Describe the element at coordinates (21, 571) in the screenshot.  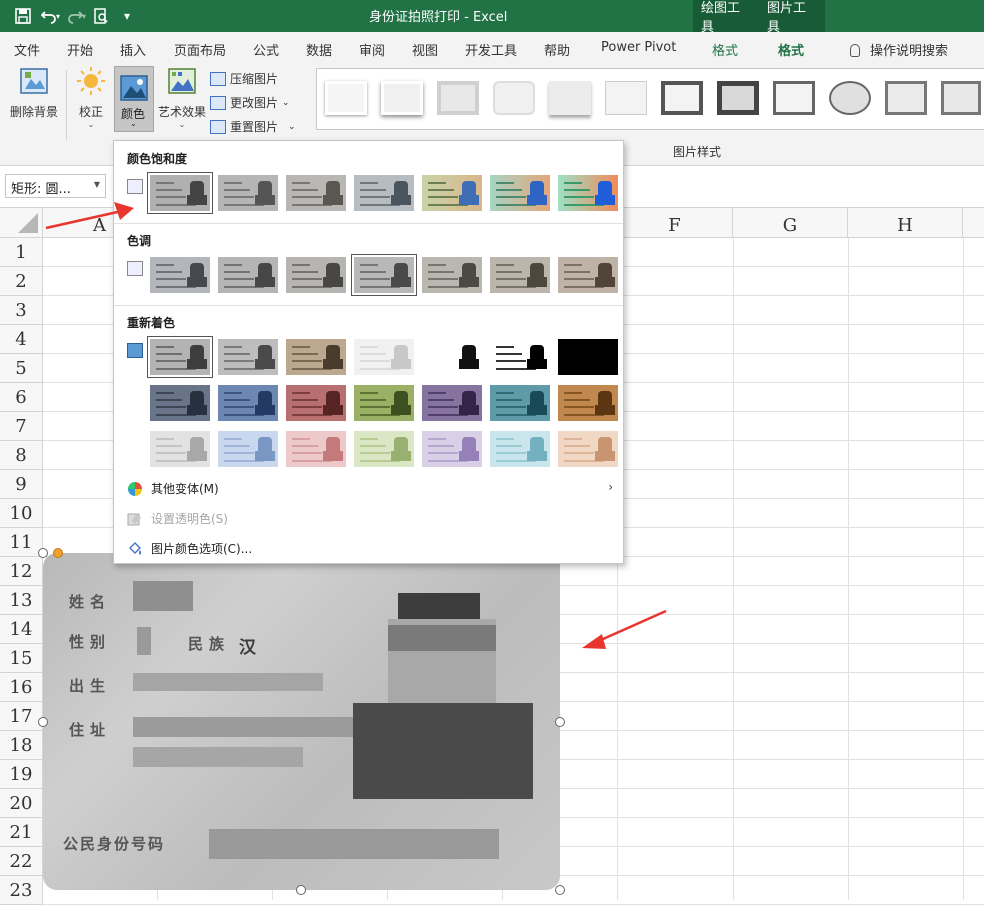
I see `row-header: 12` at that location.